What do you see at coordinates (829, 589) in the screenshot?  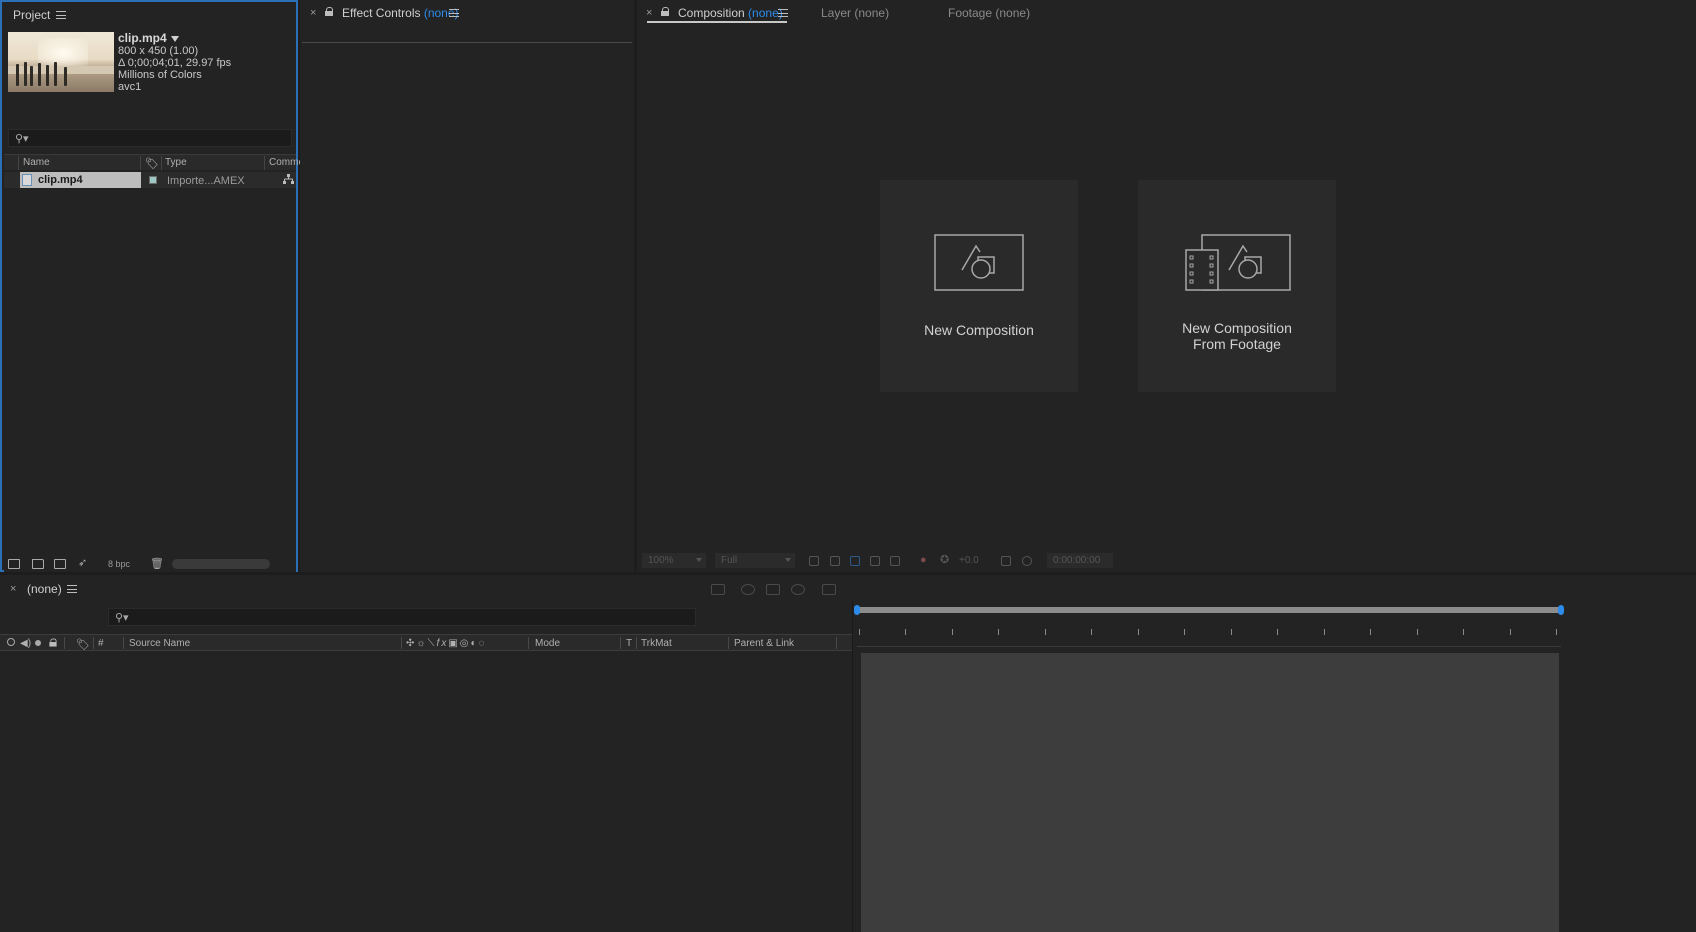 I see `graph-editor-icon` at bounding box center [829, 589].